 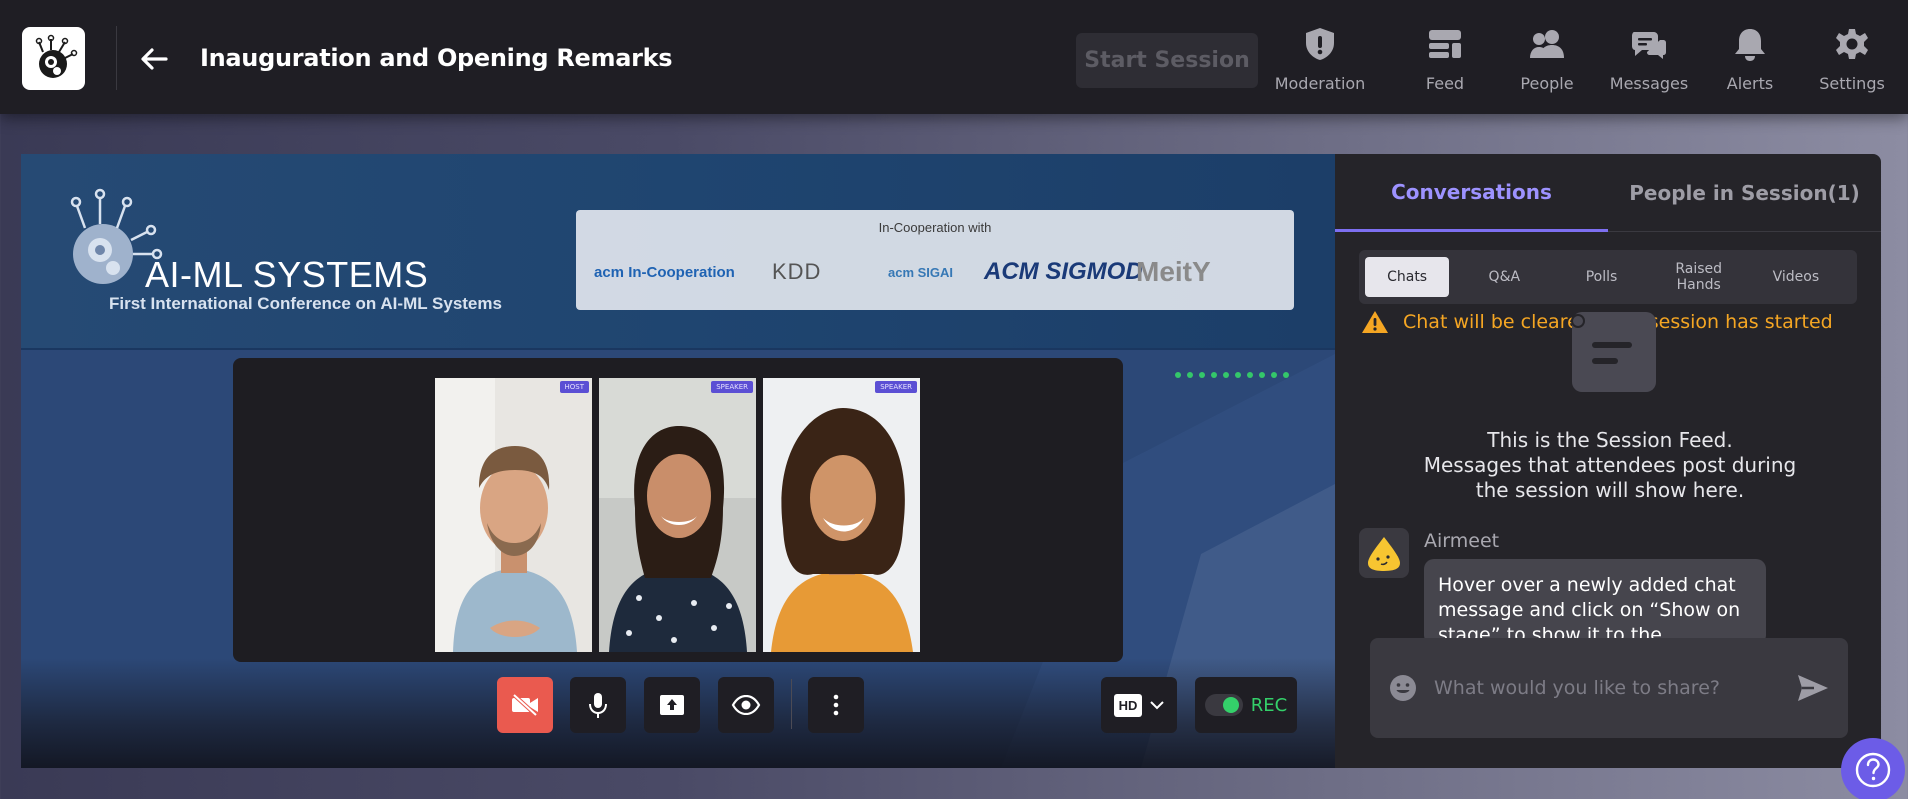 I want to click on microphone-button, so click(x=598, y=705).